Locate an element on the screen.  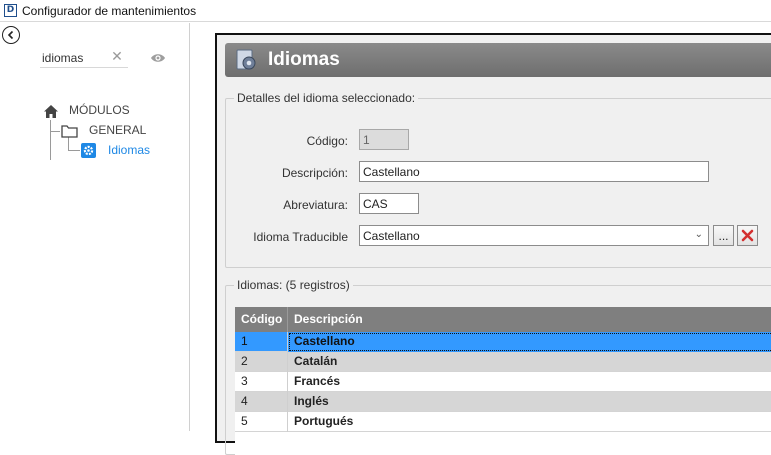
eye-icon is located at coordinates (158, 58).